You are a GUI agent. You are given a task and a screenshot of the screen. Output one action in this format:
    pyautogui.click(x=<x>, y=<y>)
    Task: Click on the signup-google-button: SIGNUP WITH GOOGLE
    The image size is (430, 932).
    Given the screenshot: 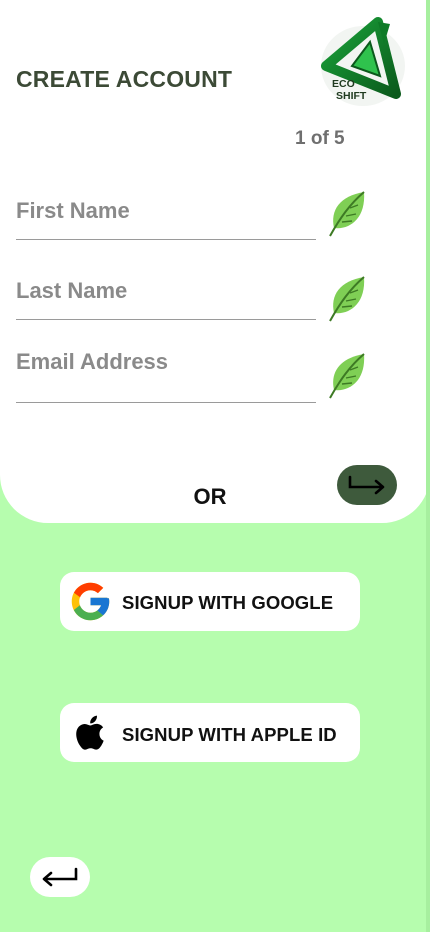 What is the action you would take?
    pyautogui.click(x=210, y=601)
    